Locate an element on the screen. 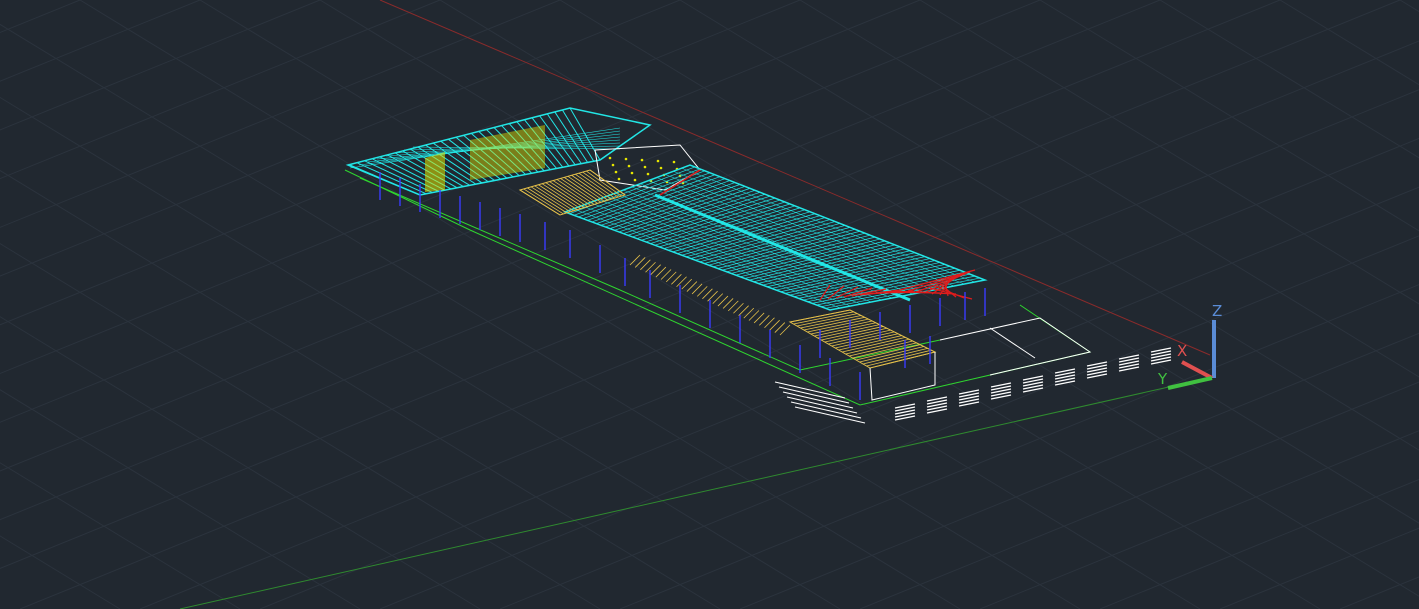 The image size is (1419, 609). ucs-x-label: X is located at coordinates (1182, 351).